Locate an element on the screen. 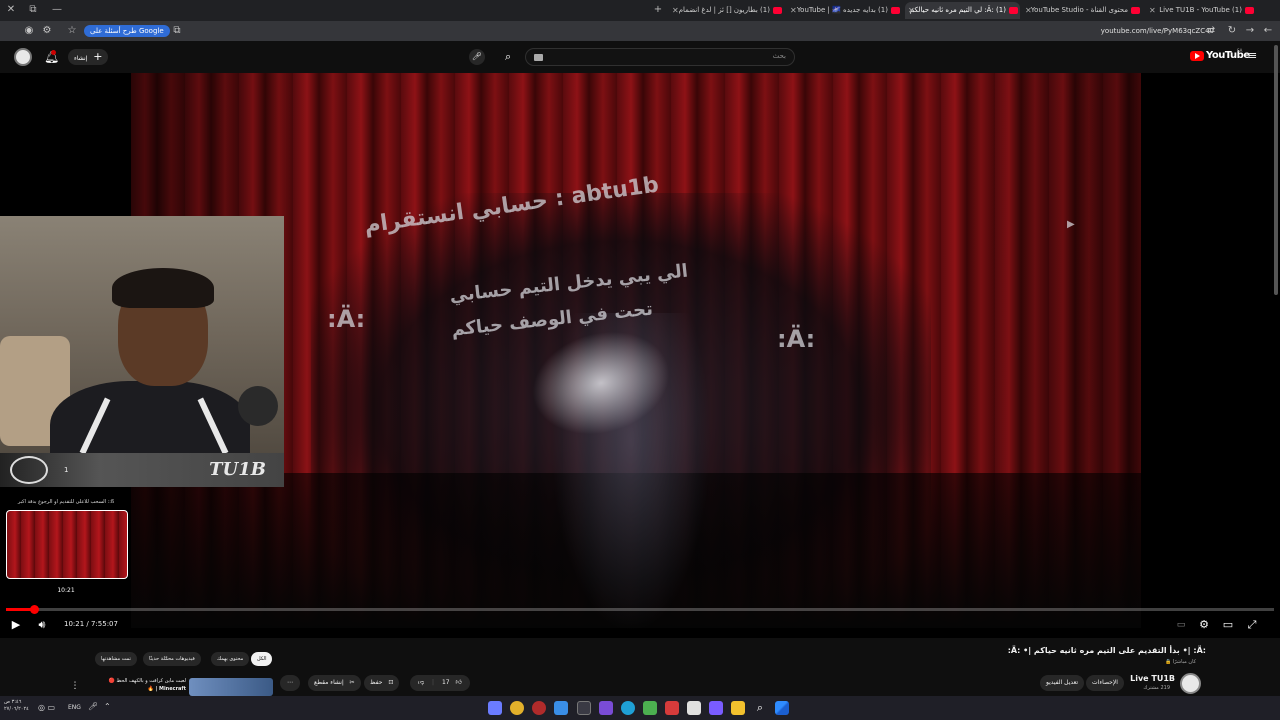  app-icon-editor is located at coordinates (606, 708).